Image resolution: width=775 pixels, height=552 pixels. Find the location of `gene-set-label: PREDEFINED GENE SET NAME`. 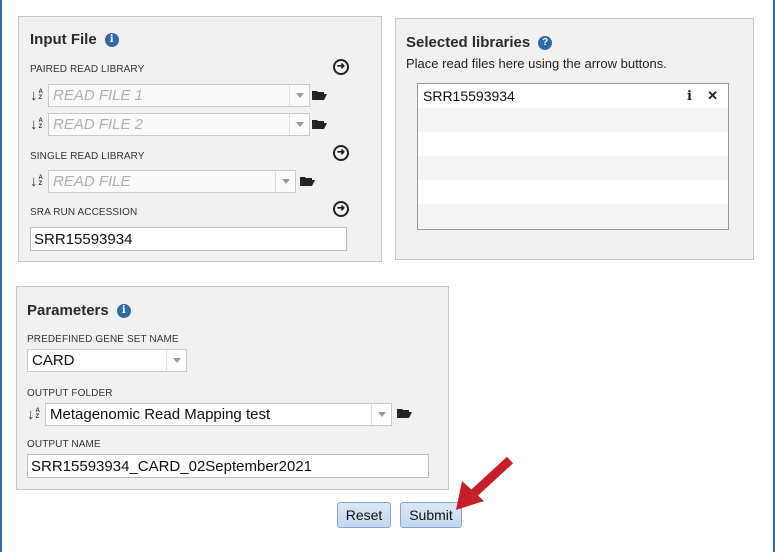

gene-set-label: PREDEFINED GENE SET NAME is located at coordinates (103, 339).